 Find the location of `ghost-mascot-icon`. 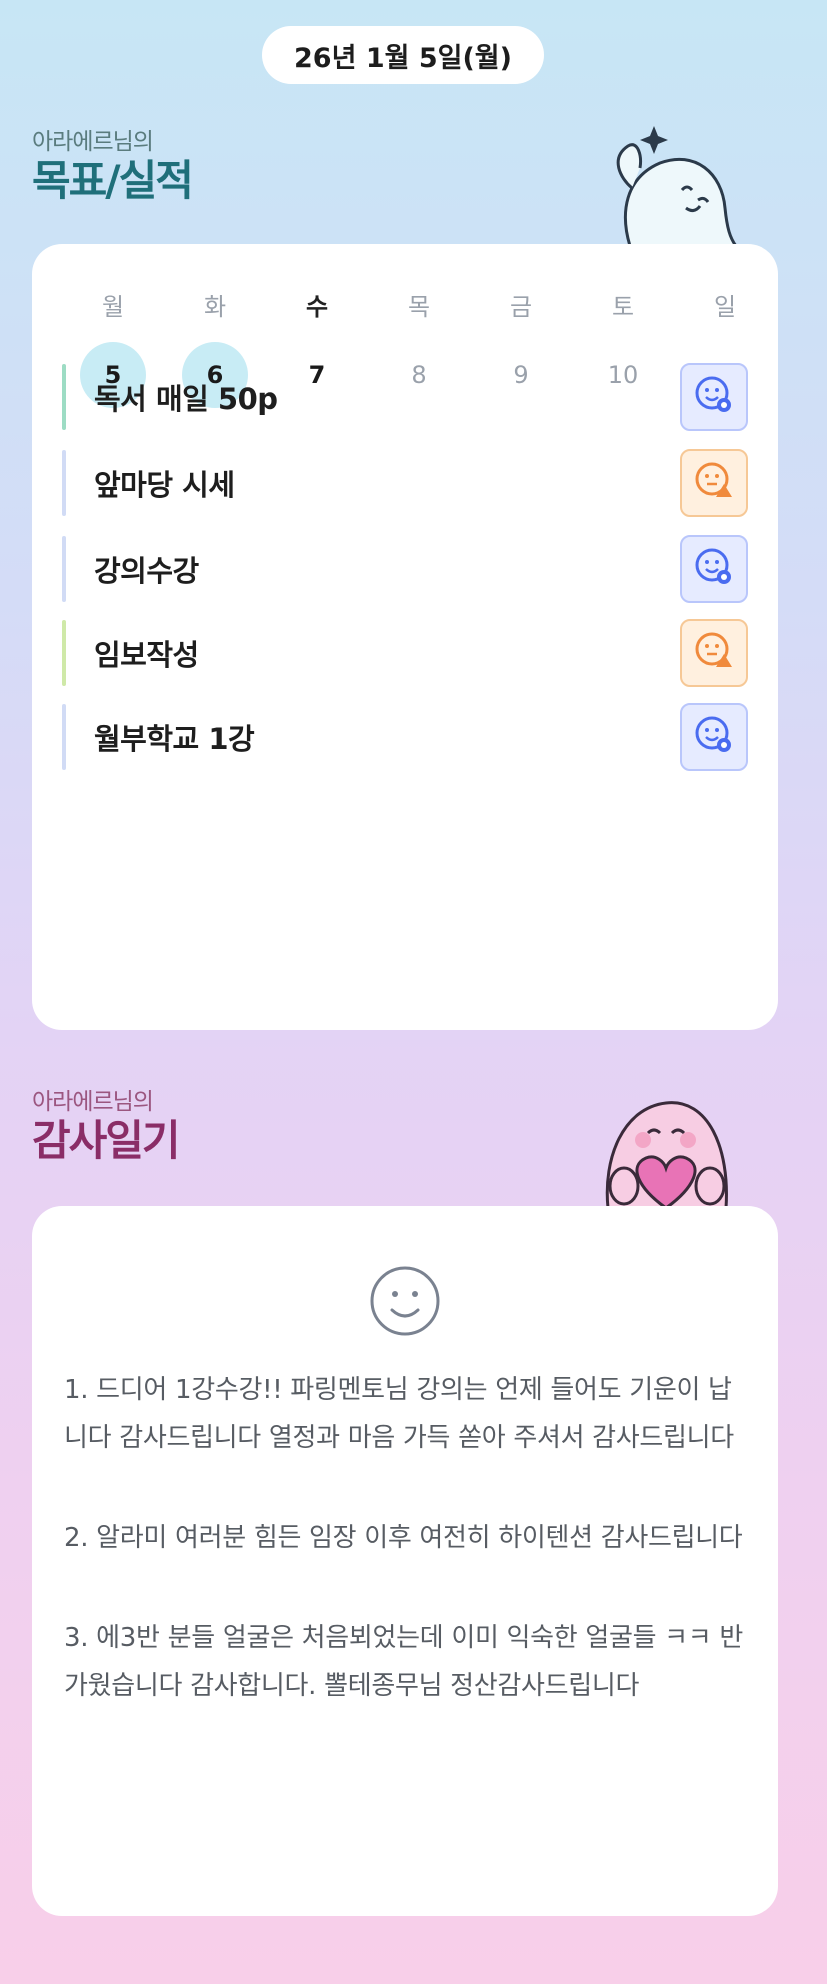

ghost-mascot-icon is located at coordinates (677, 186).